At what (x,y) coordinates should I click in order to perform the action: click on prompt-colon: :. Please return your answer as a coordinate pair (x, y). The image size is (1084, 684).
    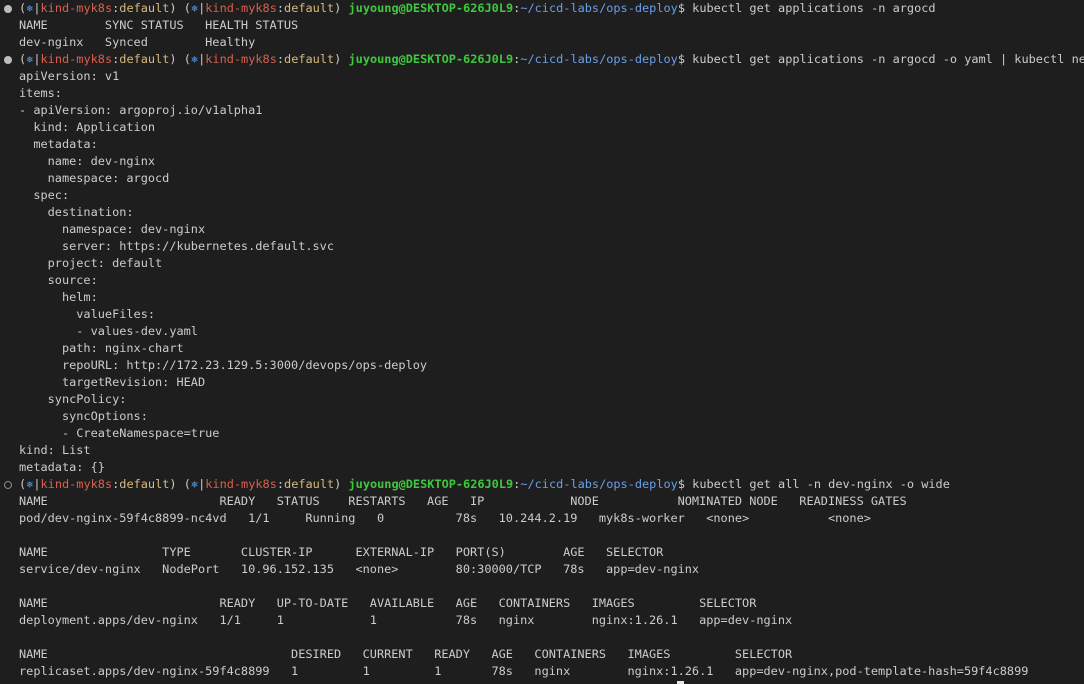
    Looking at the image, I should click on (280, 8).